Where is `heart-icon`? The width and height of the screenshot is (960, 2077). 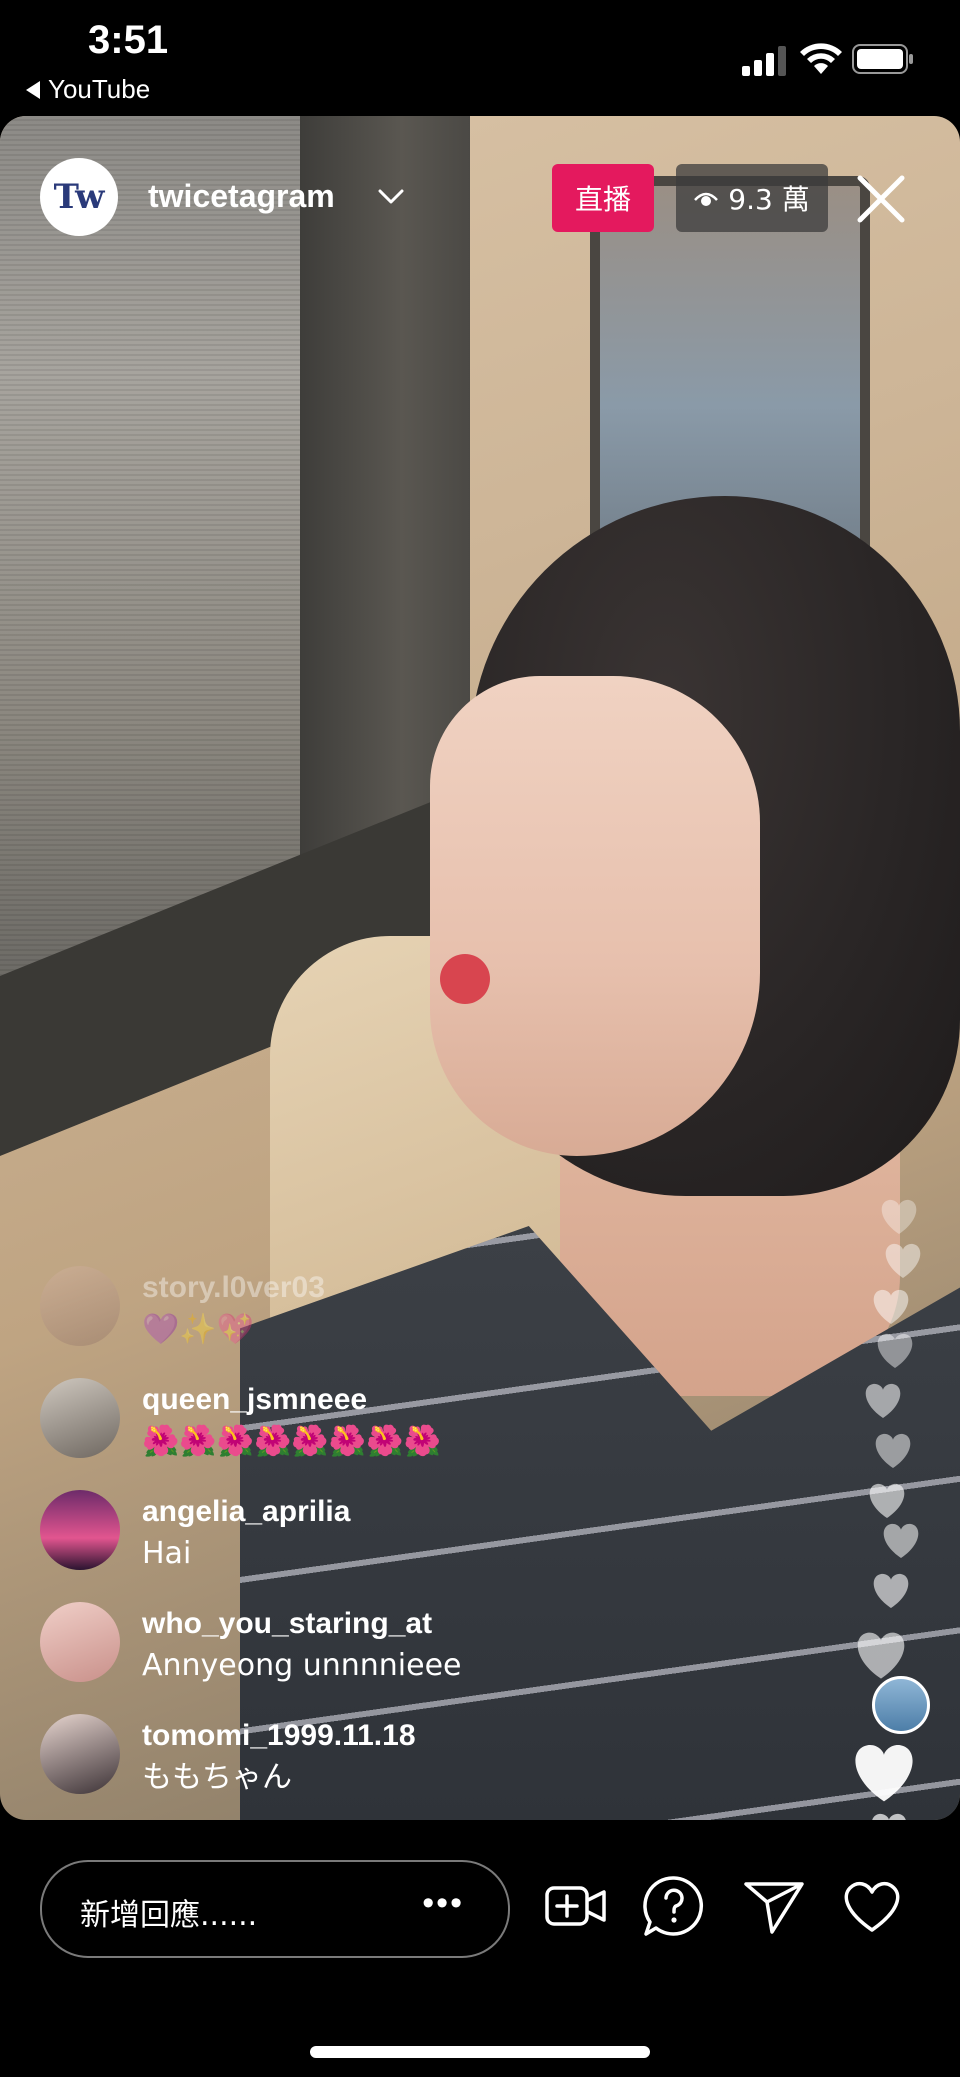
heart-icon is located at coordinates (872, 1906).